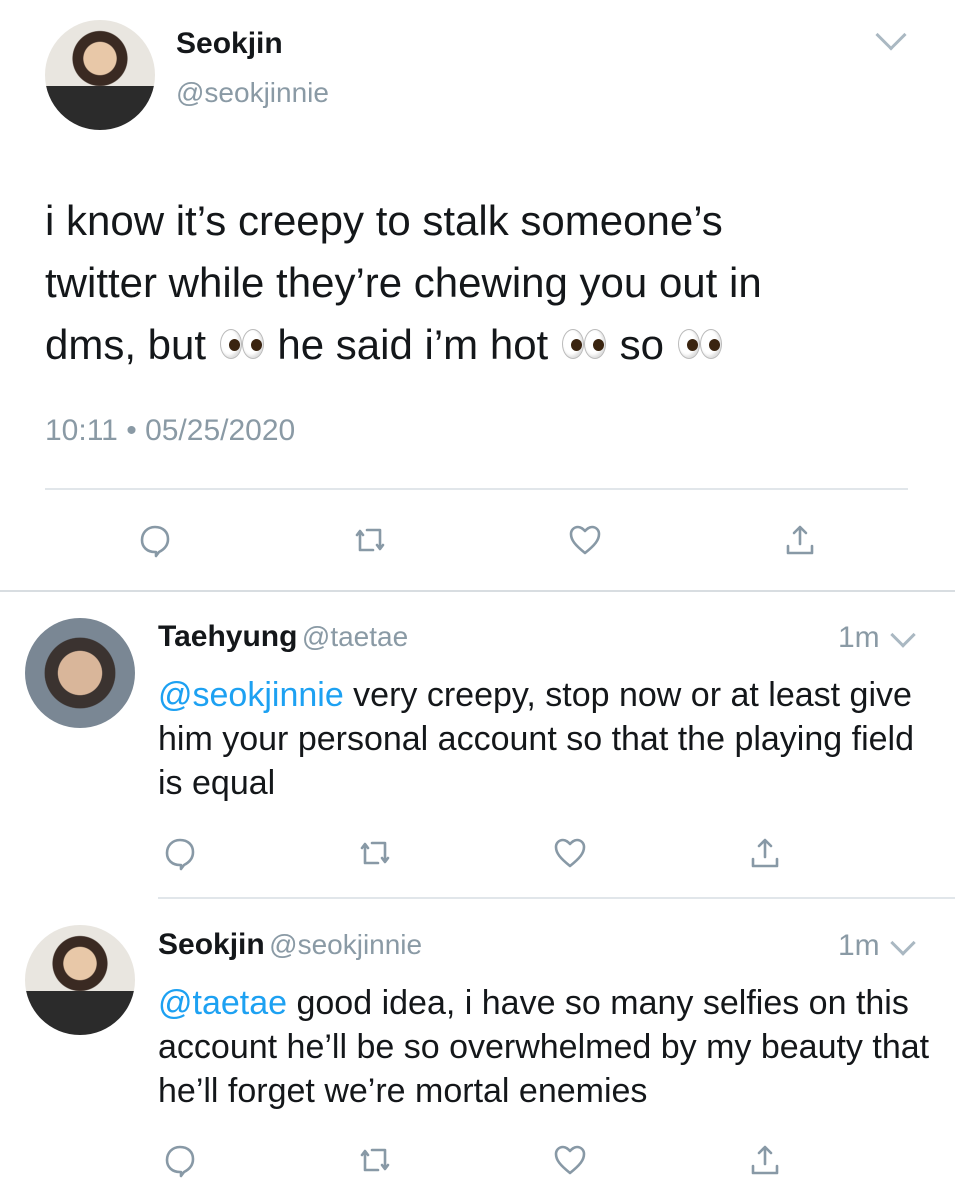 Image resolution: width=955 pixels, height=1200 pixels. What do you see at coordinates (355, 636) in the screenshot?
I see `author-handle: @taetae` at bounding box center [355, 636].